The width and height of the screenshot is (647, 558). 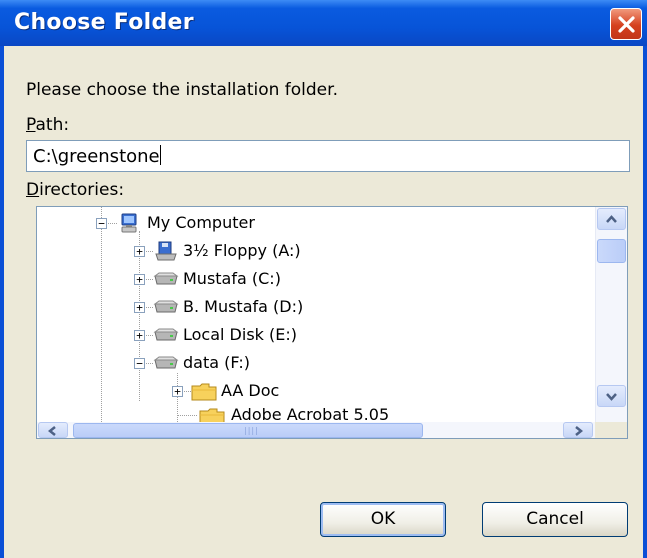 I want to click on chevron-up-icon, so click(x=611, y=219).